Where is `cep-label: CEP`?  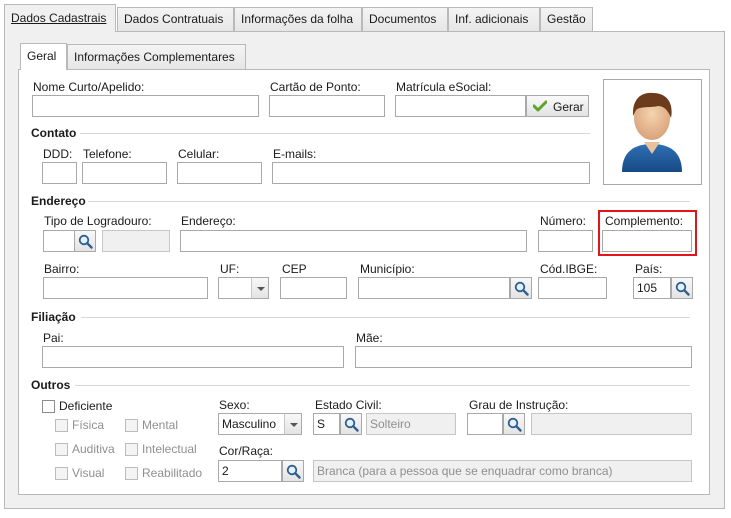
cep-label: CEP is located at coordinates (294, 269).